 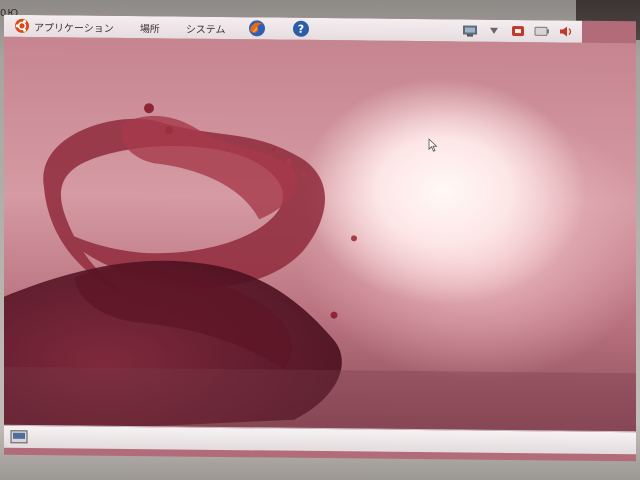 What do you see at coordinates (494, 31) in the screenshot?
I see `arrow-down-icon` at bounding box center [494, 31].